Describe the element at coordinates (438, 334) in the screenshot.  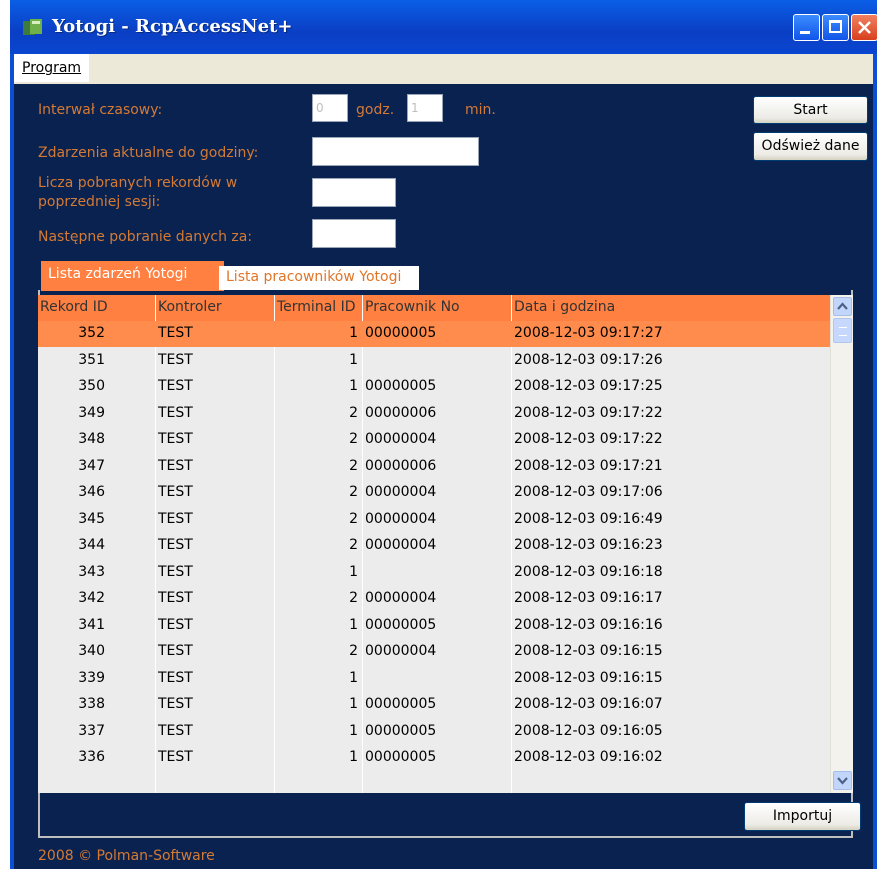
I see `table-row: 352 TEST 1 00000005 2008-12-03 09:17:27` at that location.